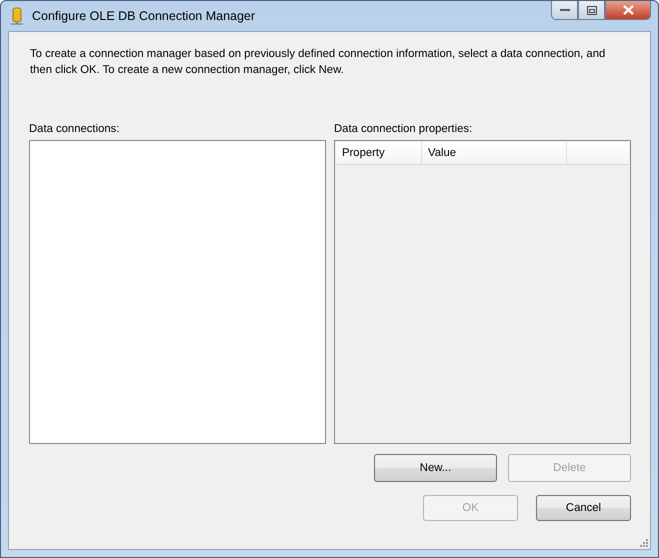 The height and width of the screenshot is (558, 659). What do you see at coordinates (144, 16) in the screenshot?
I see `window-title: Configure OLE DB Connection Manager` at bounding box center [144, 16].